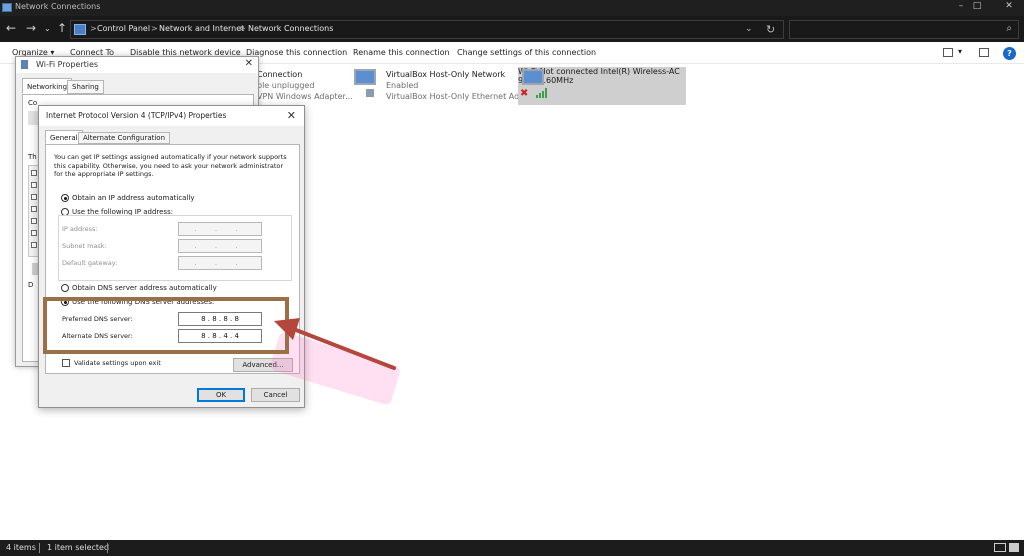 The width and height of the screenshot is (1024, 556). I want to click on window-title: Network Connections, so click(58, 6).